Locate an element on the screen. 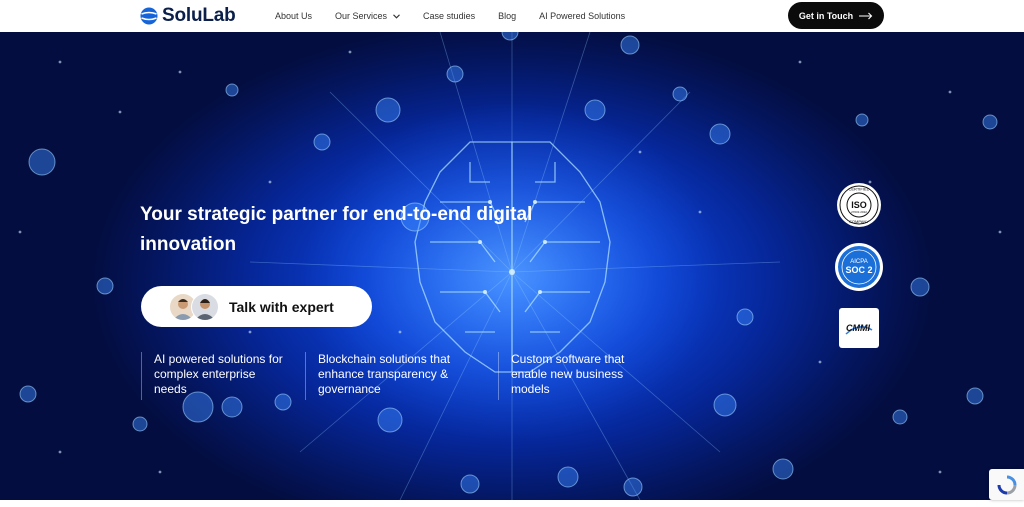  cmmi-logo-icon: CMMI is located at coordinates (859, 329).